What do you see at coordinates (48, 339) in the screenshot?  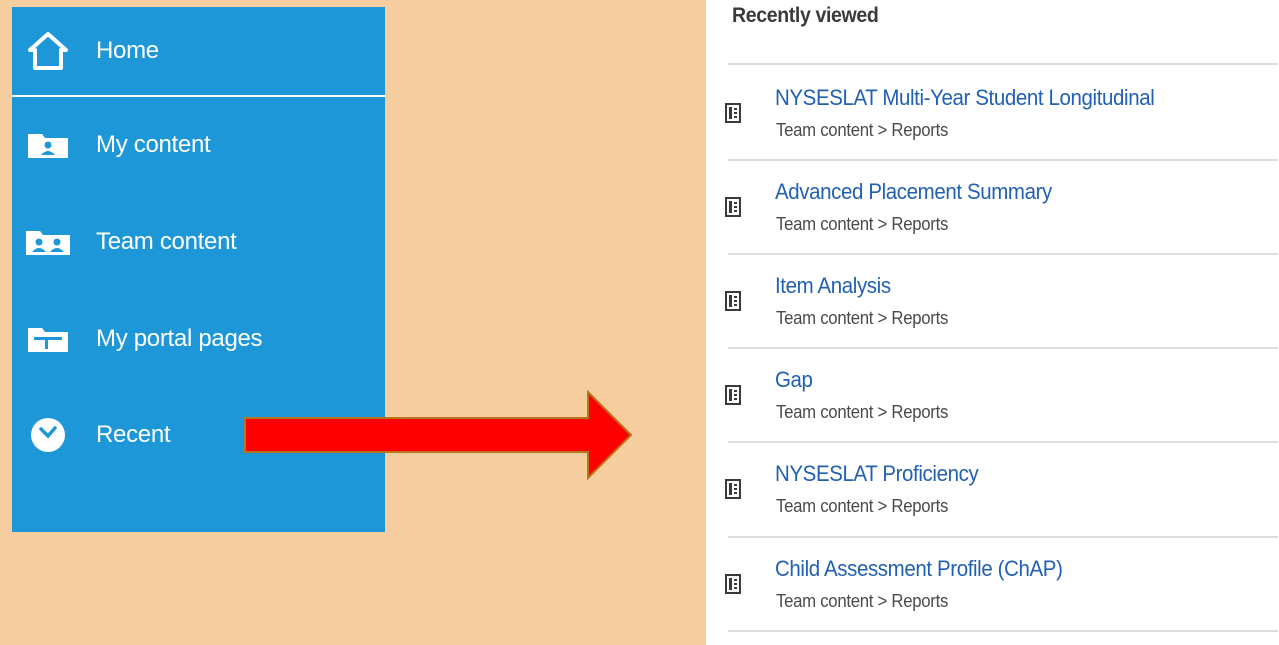 I see `portal-page-icon` at bounding box center [48, 339].